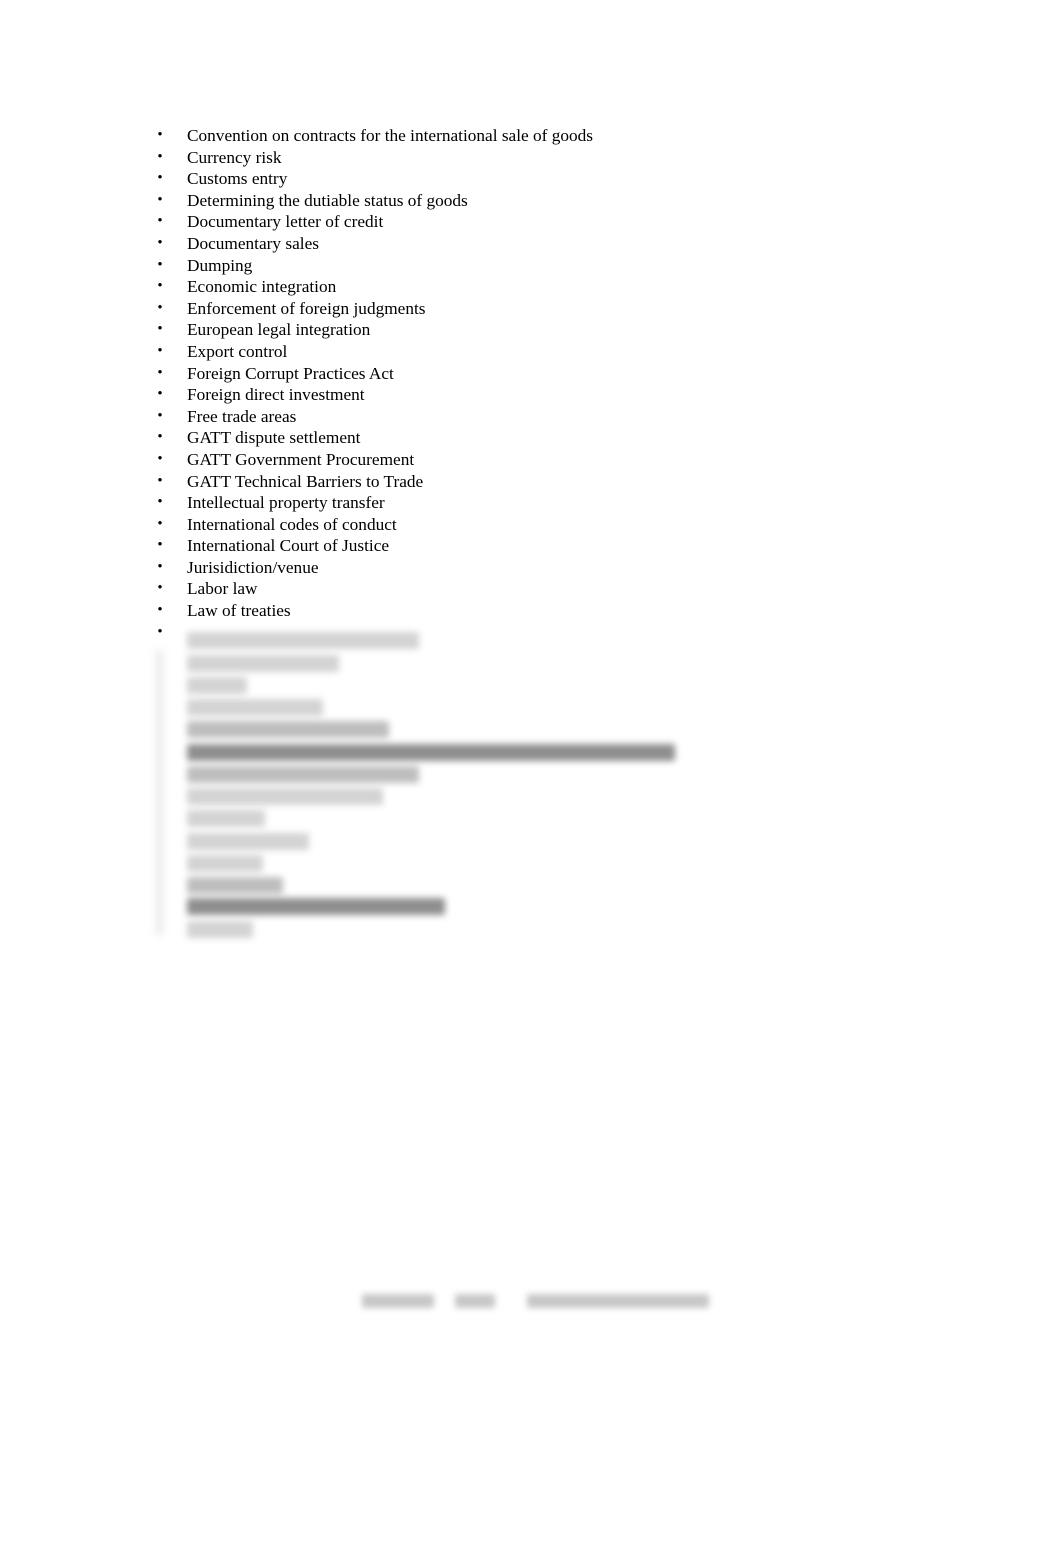 The image size is (1062, 1556). What do you see at coordinates (531, 330) in the screenshot?
I see `list-item: • European legal integration` at bounding box center [531, 330].